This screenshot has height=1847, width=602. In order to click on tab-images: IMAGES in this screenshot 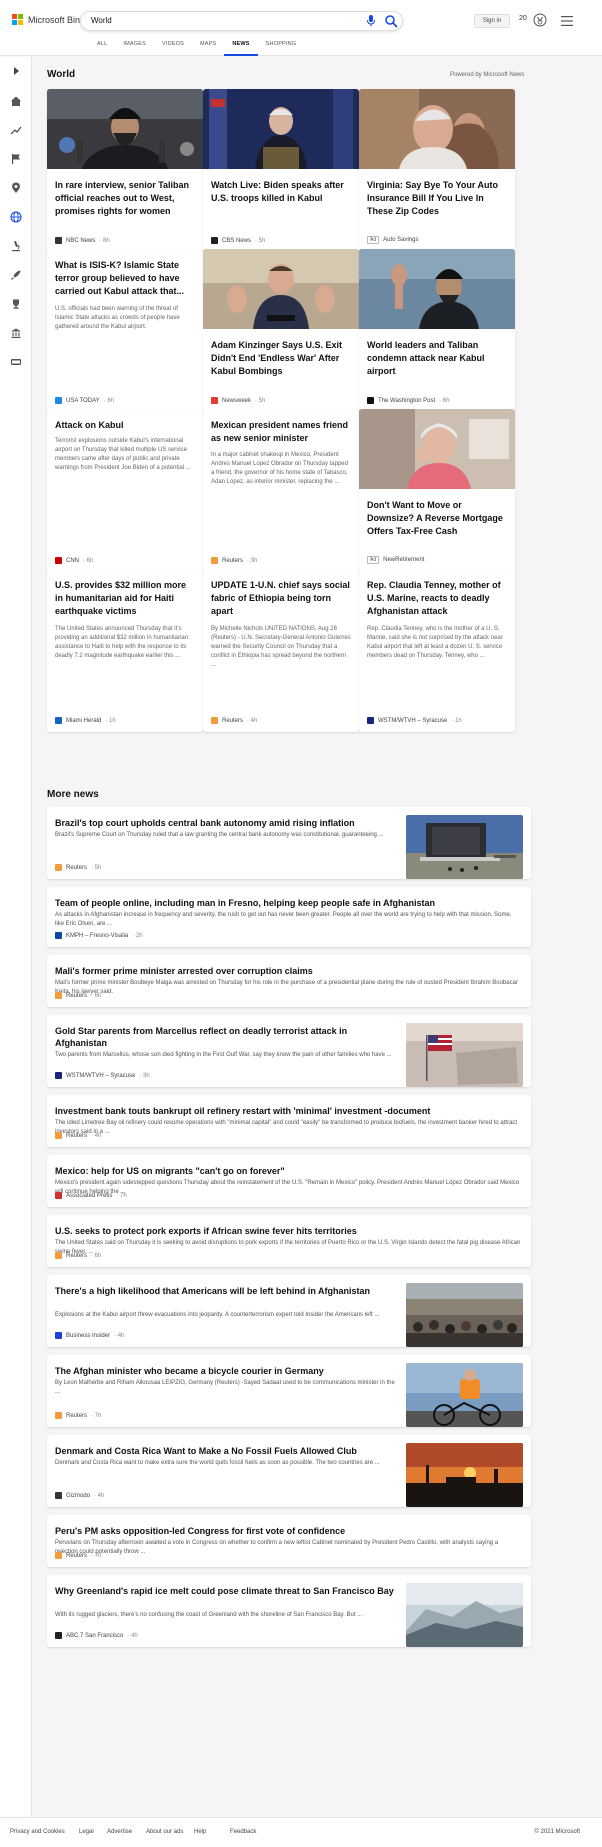, I will do `click(134, 48)`.